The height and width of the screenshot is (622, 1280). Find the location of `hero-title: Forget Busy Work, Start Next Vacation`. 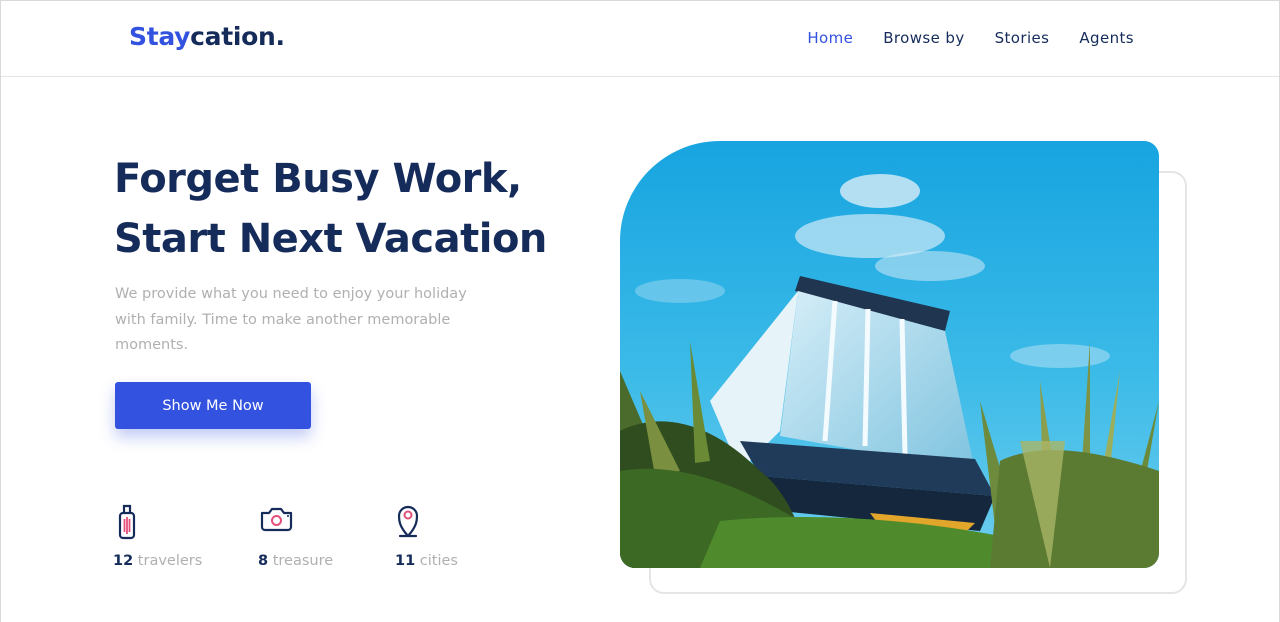

hero-title: Forget Busy Work, Start Next Vacation is located at coordinates (349, 209).